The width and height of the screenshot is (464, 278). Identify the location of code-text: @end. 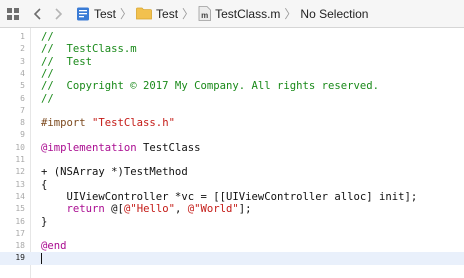
(54, 246).